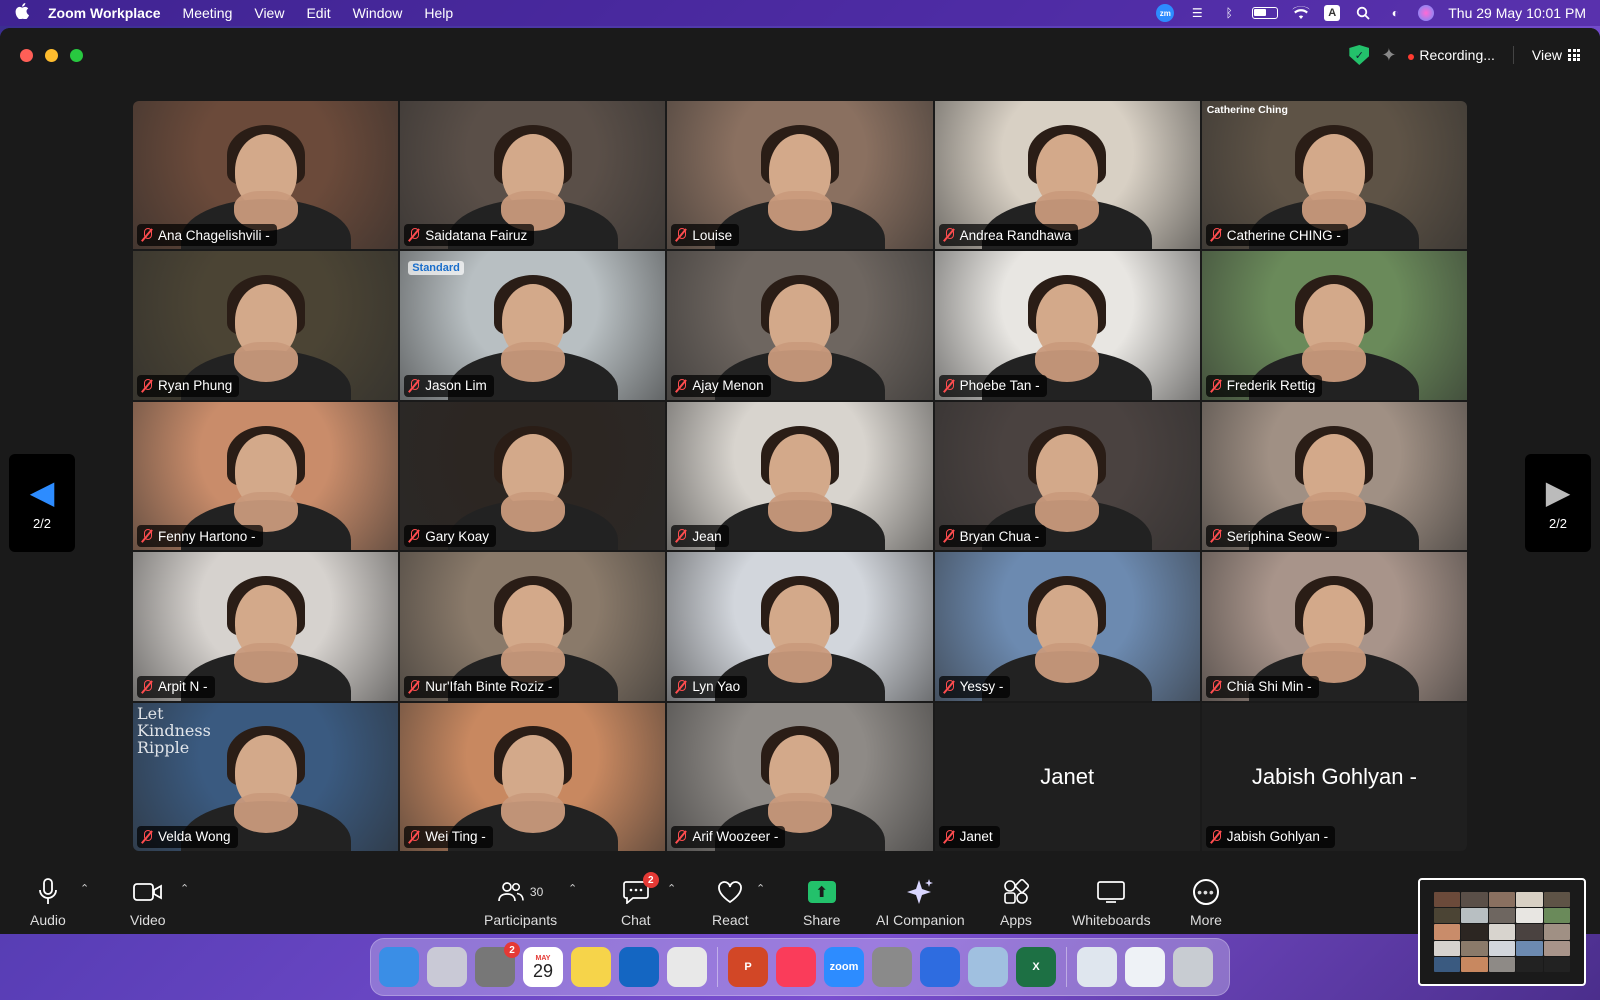  I want to click on participant-video-tile: Bryan Chua -, so click(1067, 476).